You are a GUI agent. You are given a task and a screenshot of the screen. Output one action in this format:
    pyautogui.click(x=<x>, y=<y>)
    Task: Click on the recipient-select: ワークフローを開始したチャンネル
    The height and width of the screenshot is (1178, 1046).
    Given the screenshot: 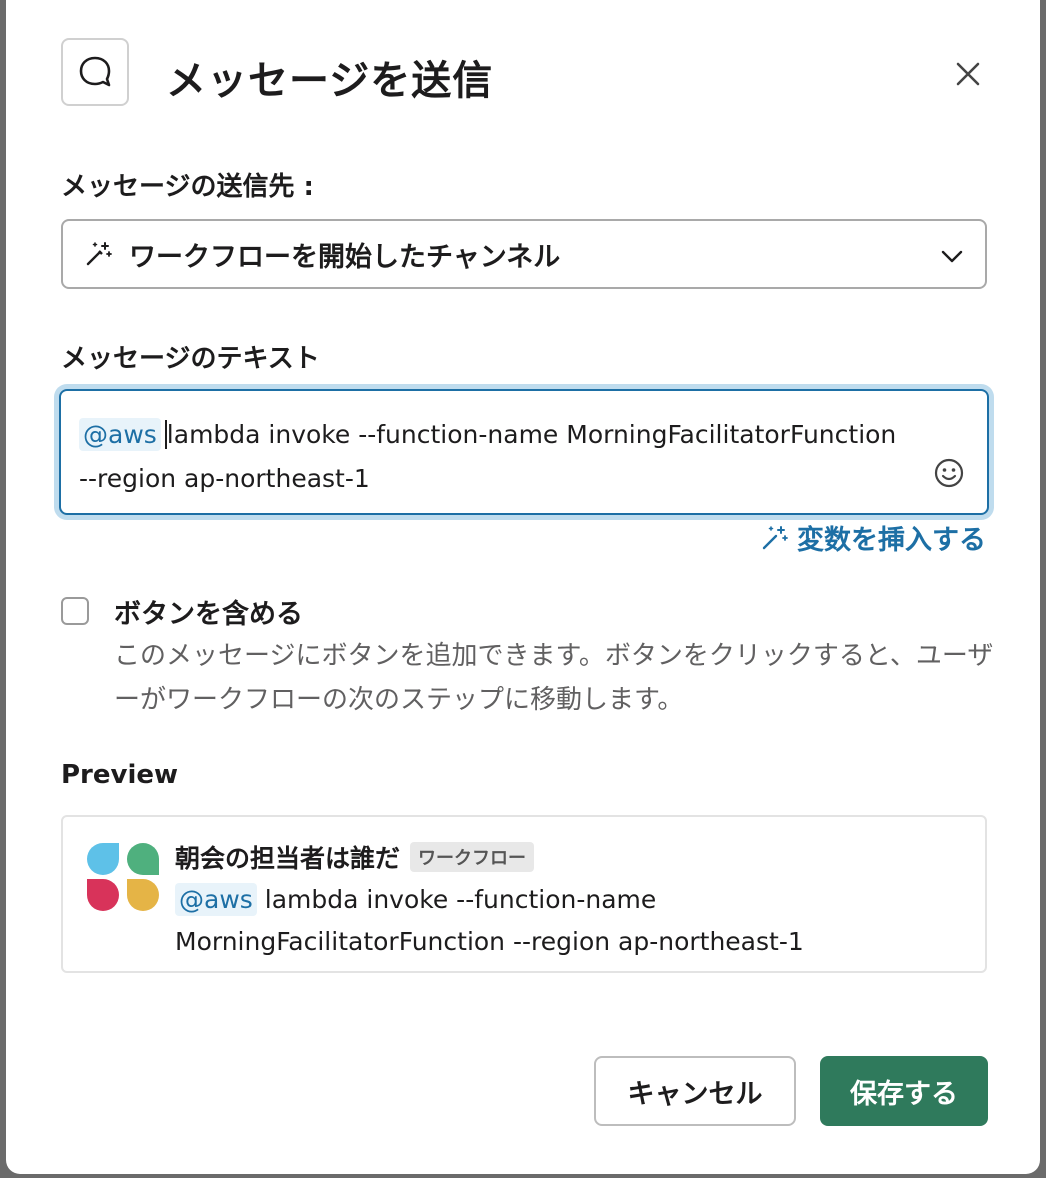 What is the action you would take?
    pyautogui.click(x=524, y=254)
    